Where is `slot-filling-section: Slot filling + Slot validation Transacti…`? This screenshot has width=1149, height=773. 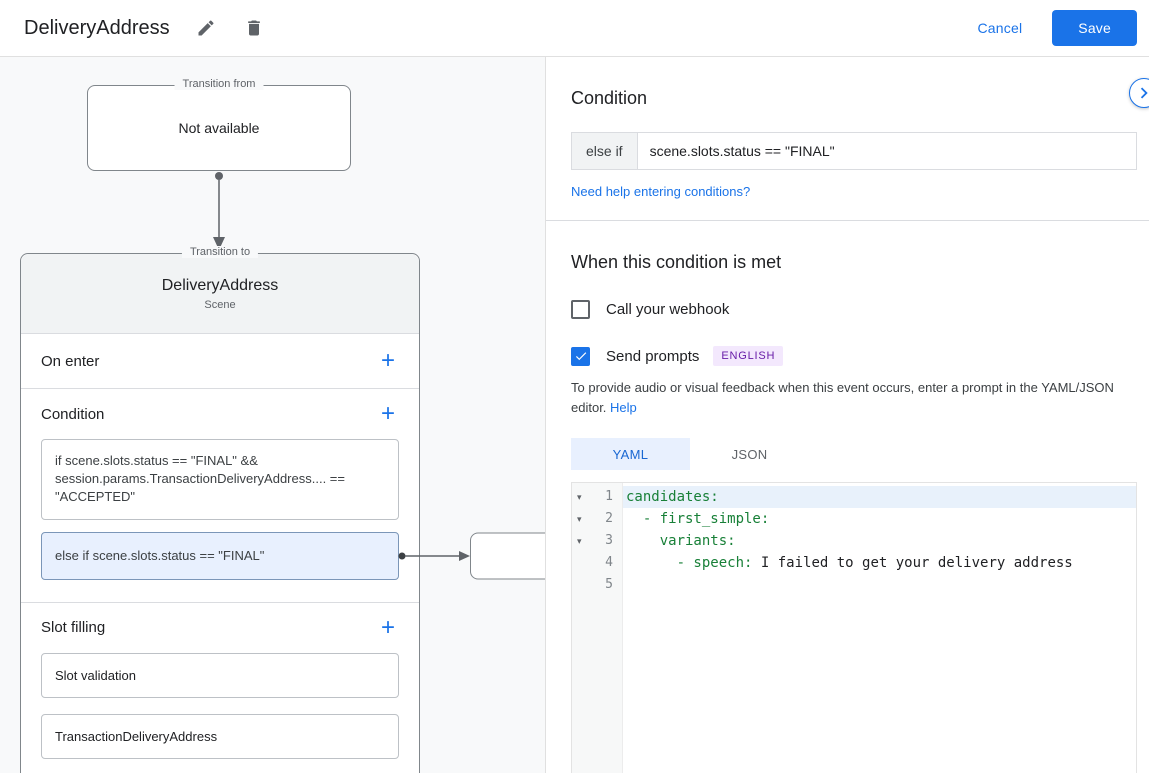
slot-filling-section: Slot filling + Slot validation Transacti… is located at coordinates (220, 687).